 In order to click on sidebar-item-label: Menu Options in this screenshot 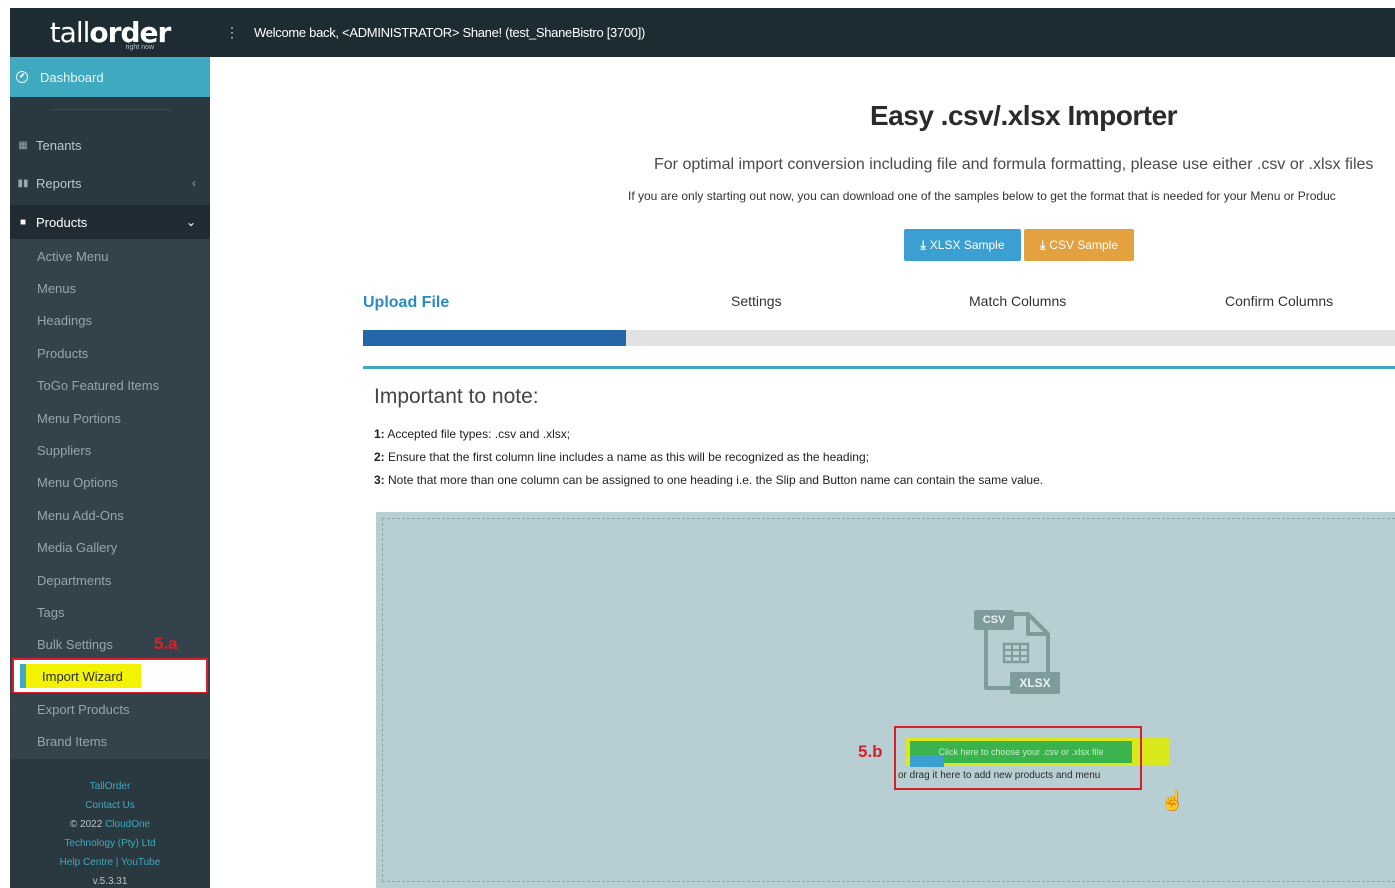, I will do `click(77, 483)`.